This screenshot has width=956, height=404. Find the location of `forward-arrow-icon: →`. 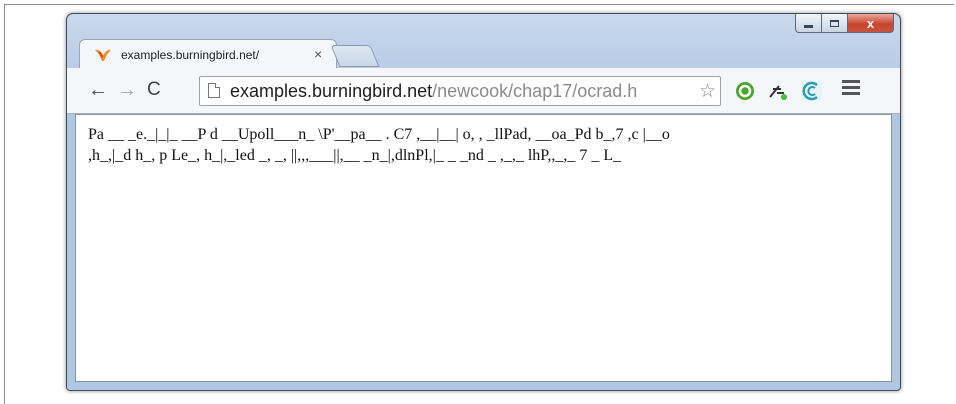

forward-arrow-icon: → is located at coordinates (127, 90).